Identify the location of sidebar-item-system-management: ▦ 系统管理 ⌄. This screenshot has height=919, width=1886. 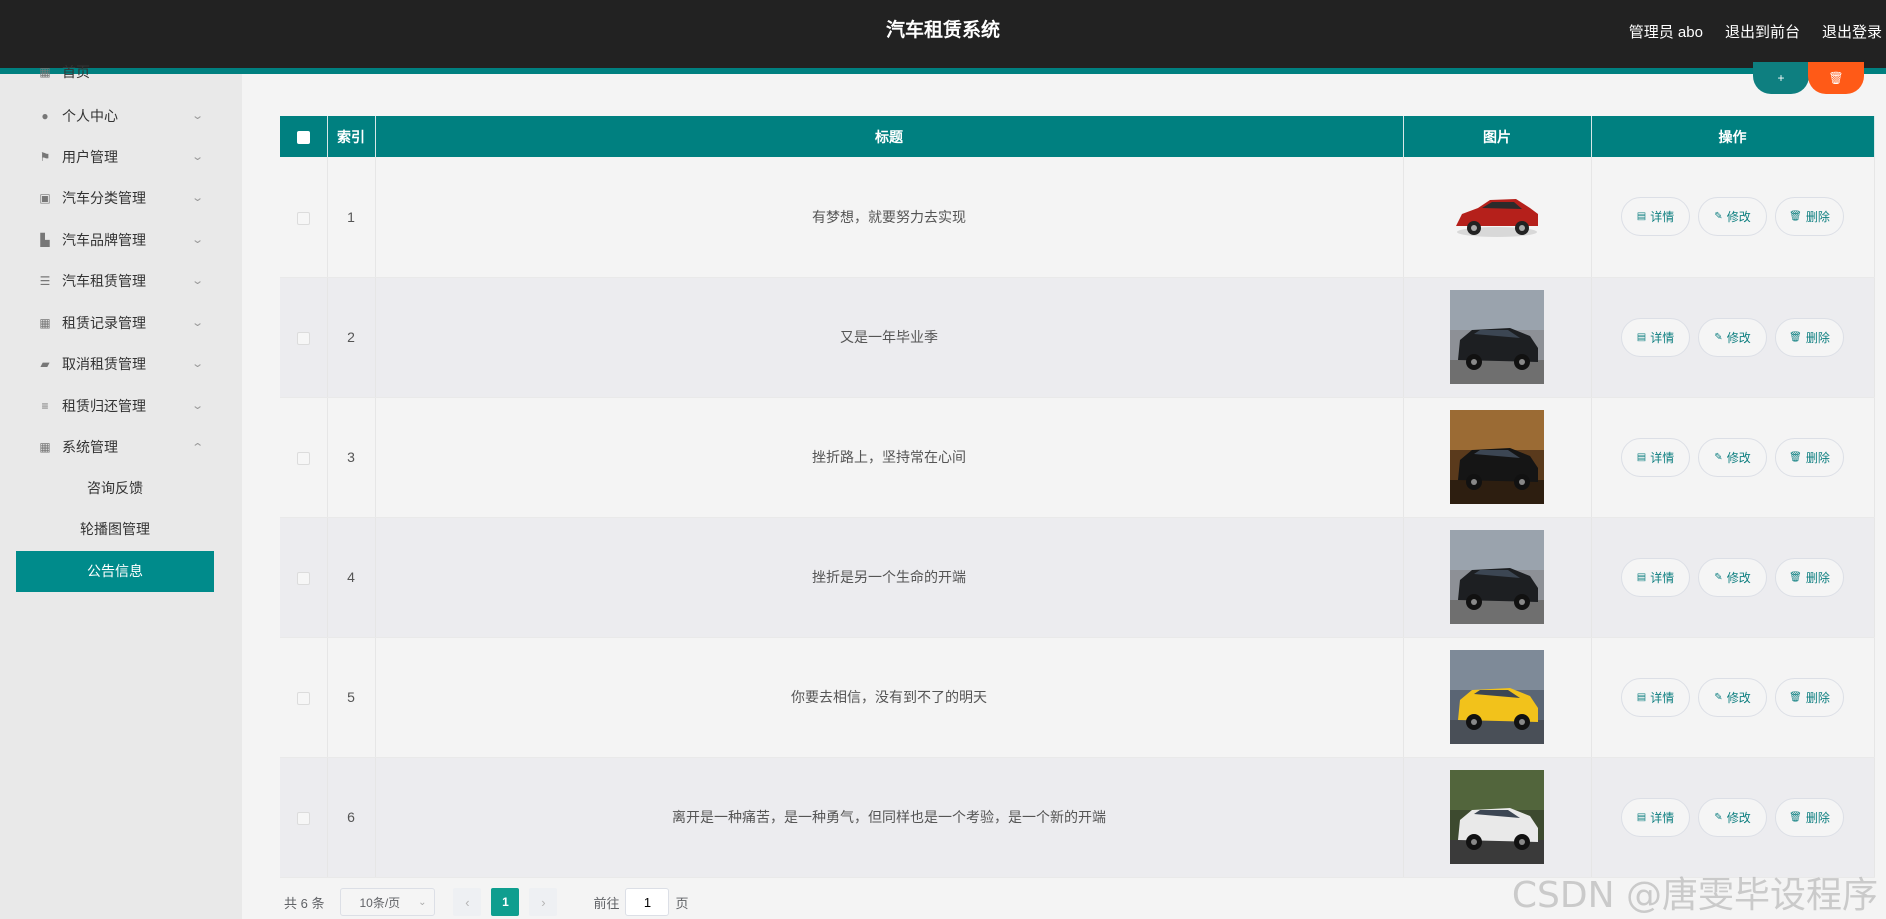
(121, 446).